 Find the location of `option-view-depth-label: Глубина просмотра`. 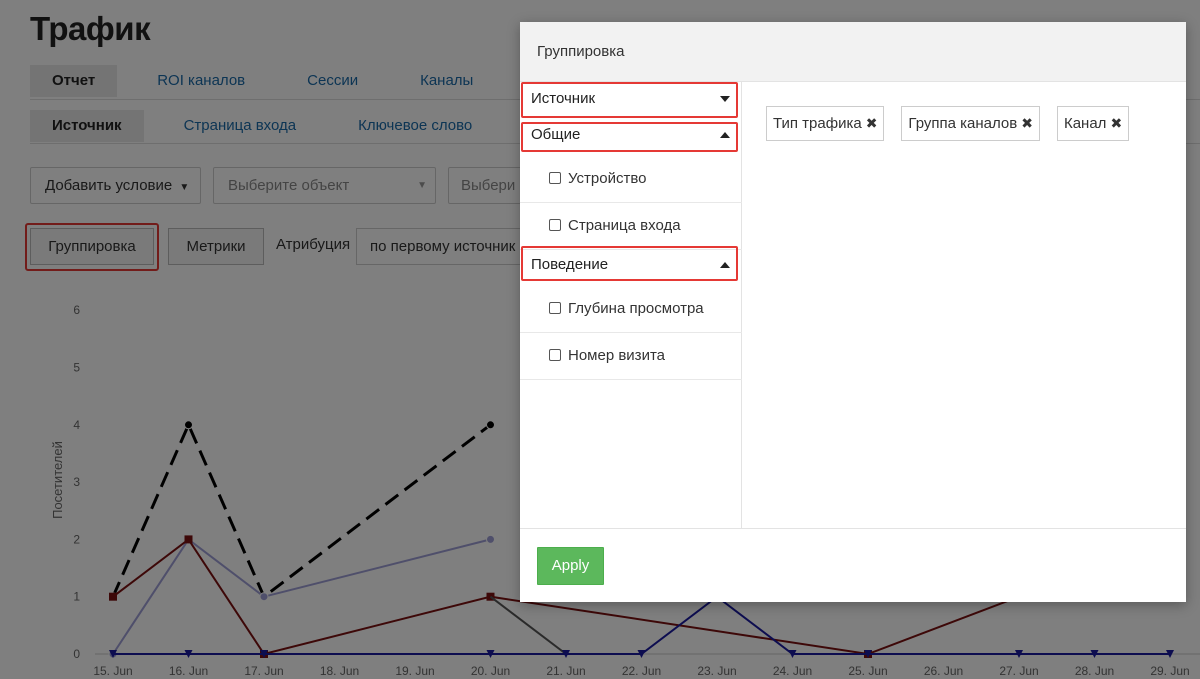

option-view-depth-label: Глубина просмотра is located at coordinates (636, 308).